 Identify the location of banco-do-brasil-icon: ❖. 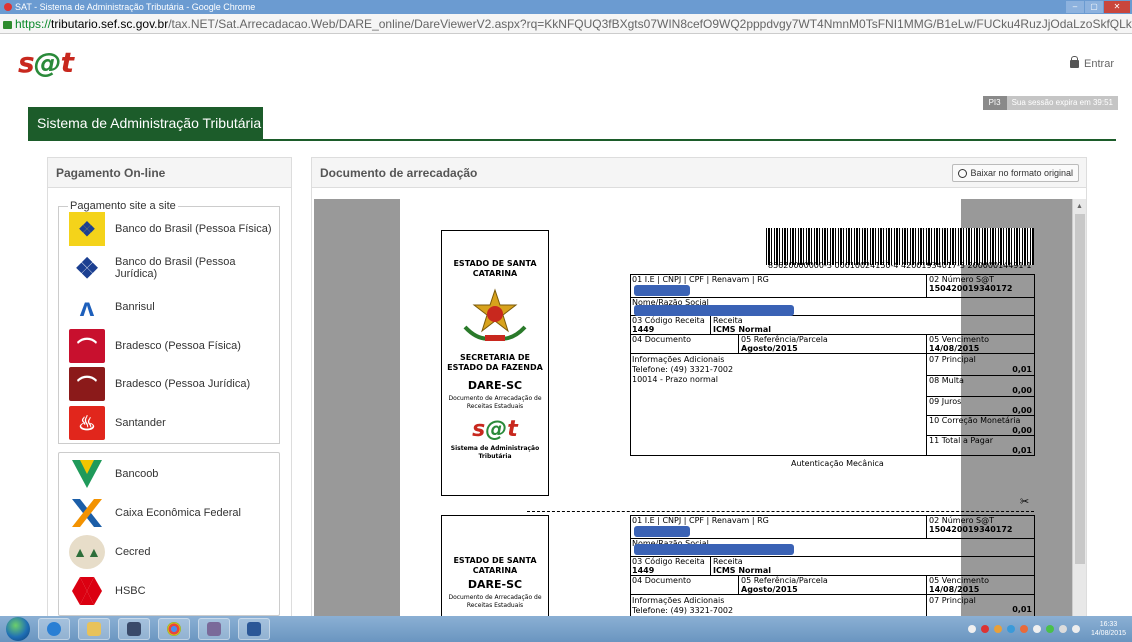
(87, 268).